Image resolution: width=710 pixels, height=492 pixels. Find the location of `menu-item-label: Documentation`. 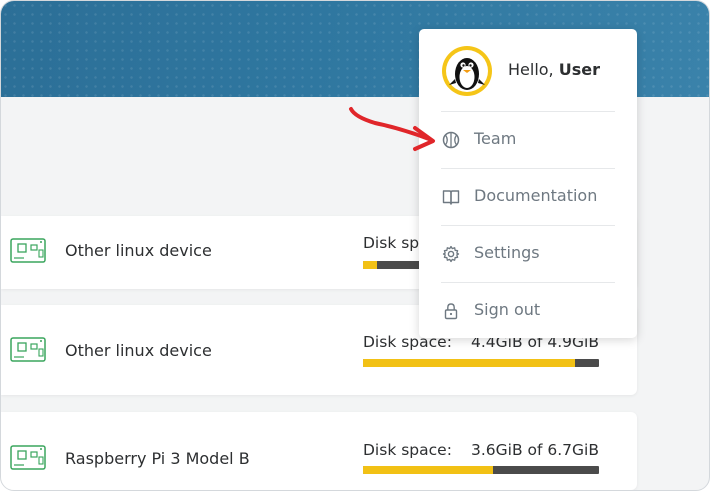

menu-item-label: Documentation is located at coordinates (536, 195).